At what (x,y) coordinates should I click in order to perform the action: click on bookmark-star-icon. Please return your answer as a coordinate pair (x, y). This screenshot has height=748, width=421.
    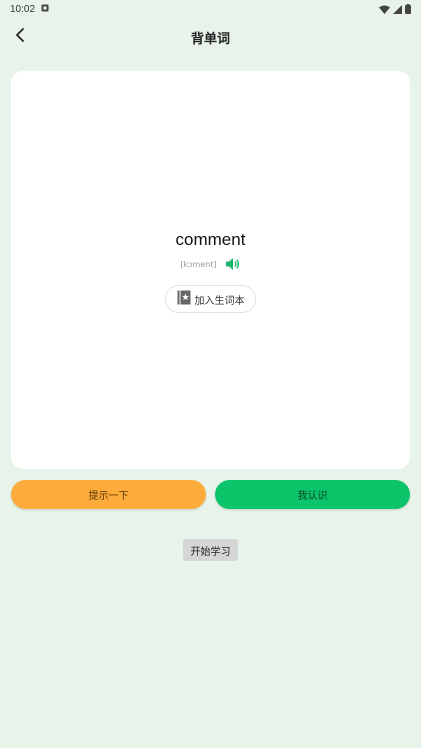
    Looking at the image, I should click on (184, 299).